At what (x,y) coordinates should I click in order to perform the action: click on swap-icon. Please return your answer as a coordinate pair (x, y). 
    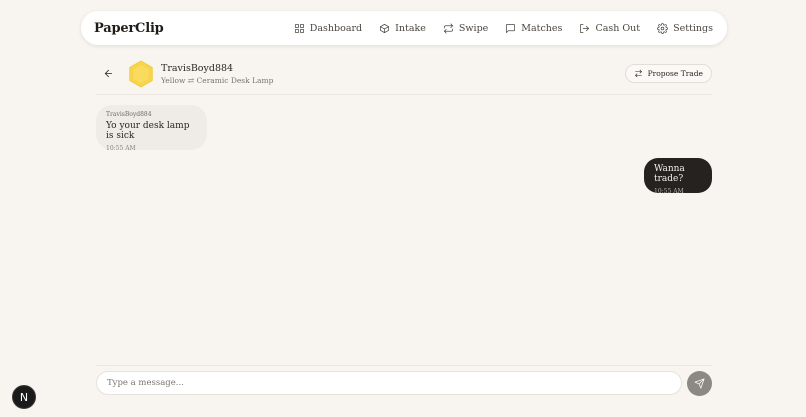
    Looking at the image, I should click on (638, 73).